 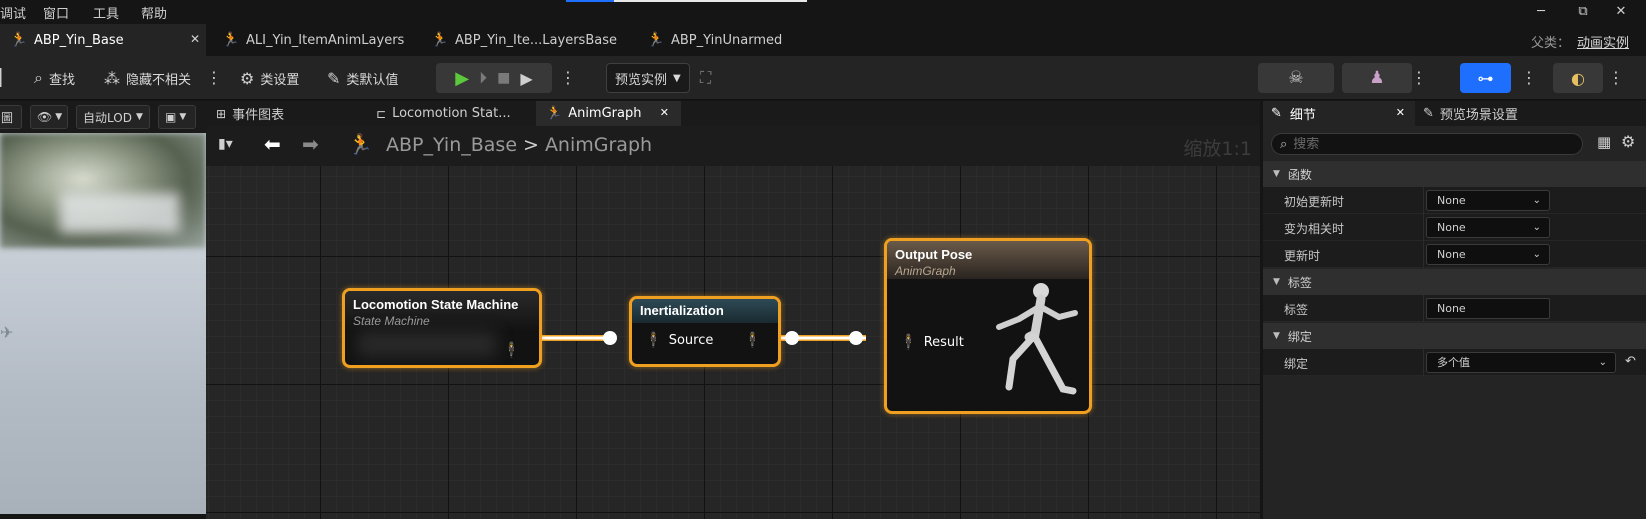 I want to click on blueprint-graph-icon: ⊶, so click(x=1485, y=78).